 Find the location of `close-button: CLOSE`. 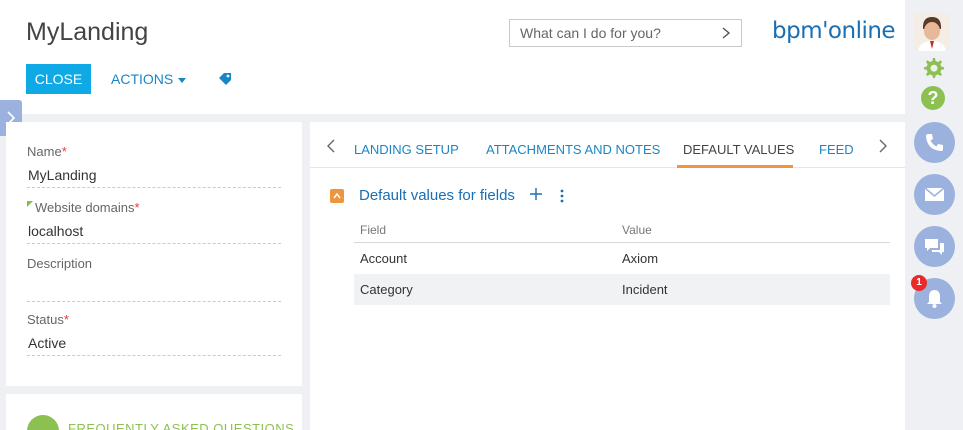

close-button: CLOSE is located at coordinates (58, 79).